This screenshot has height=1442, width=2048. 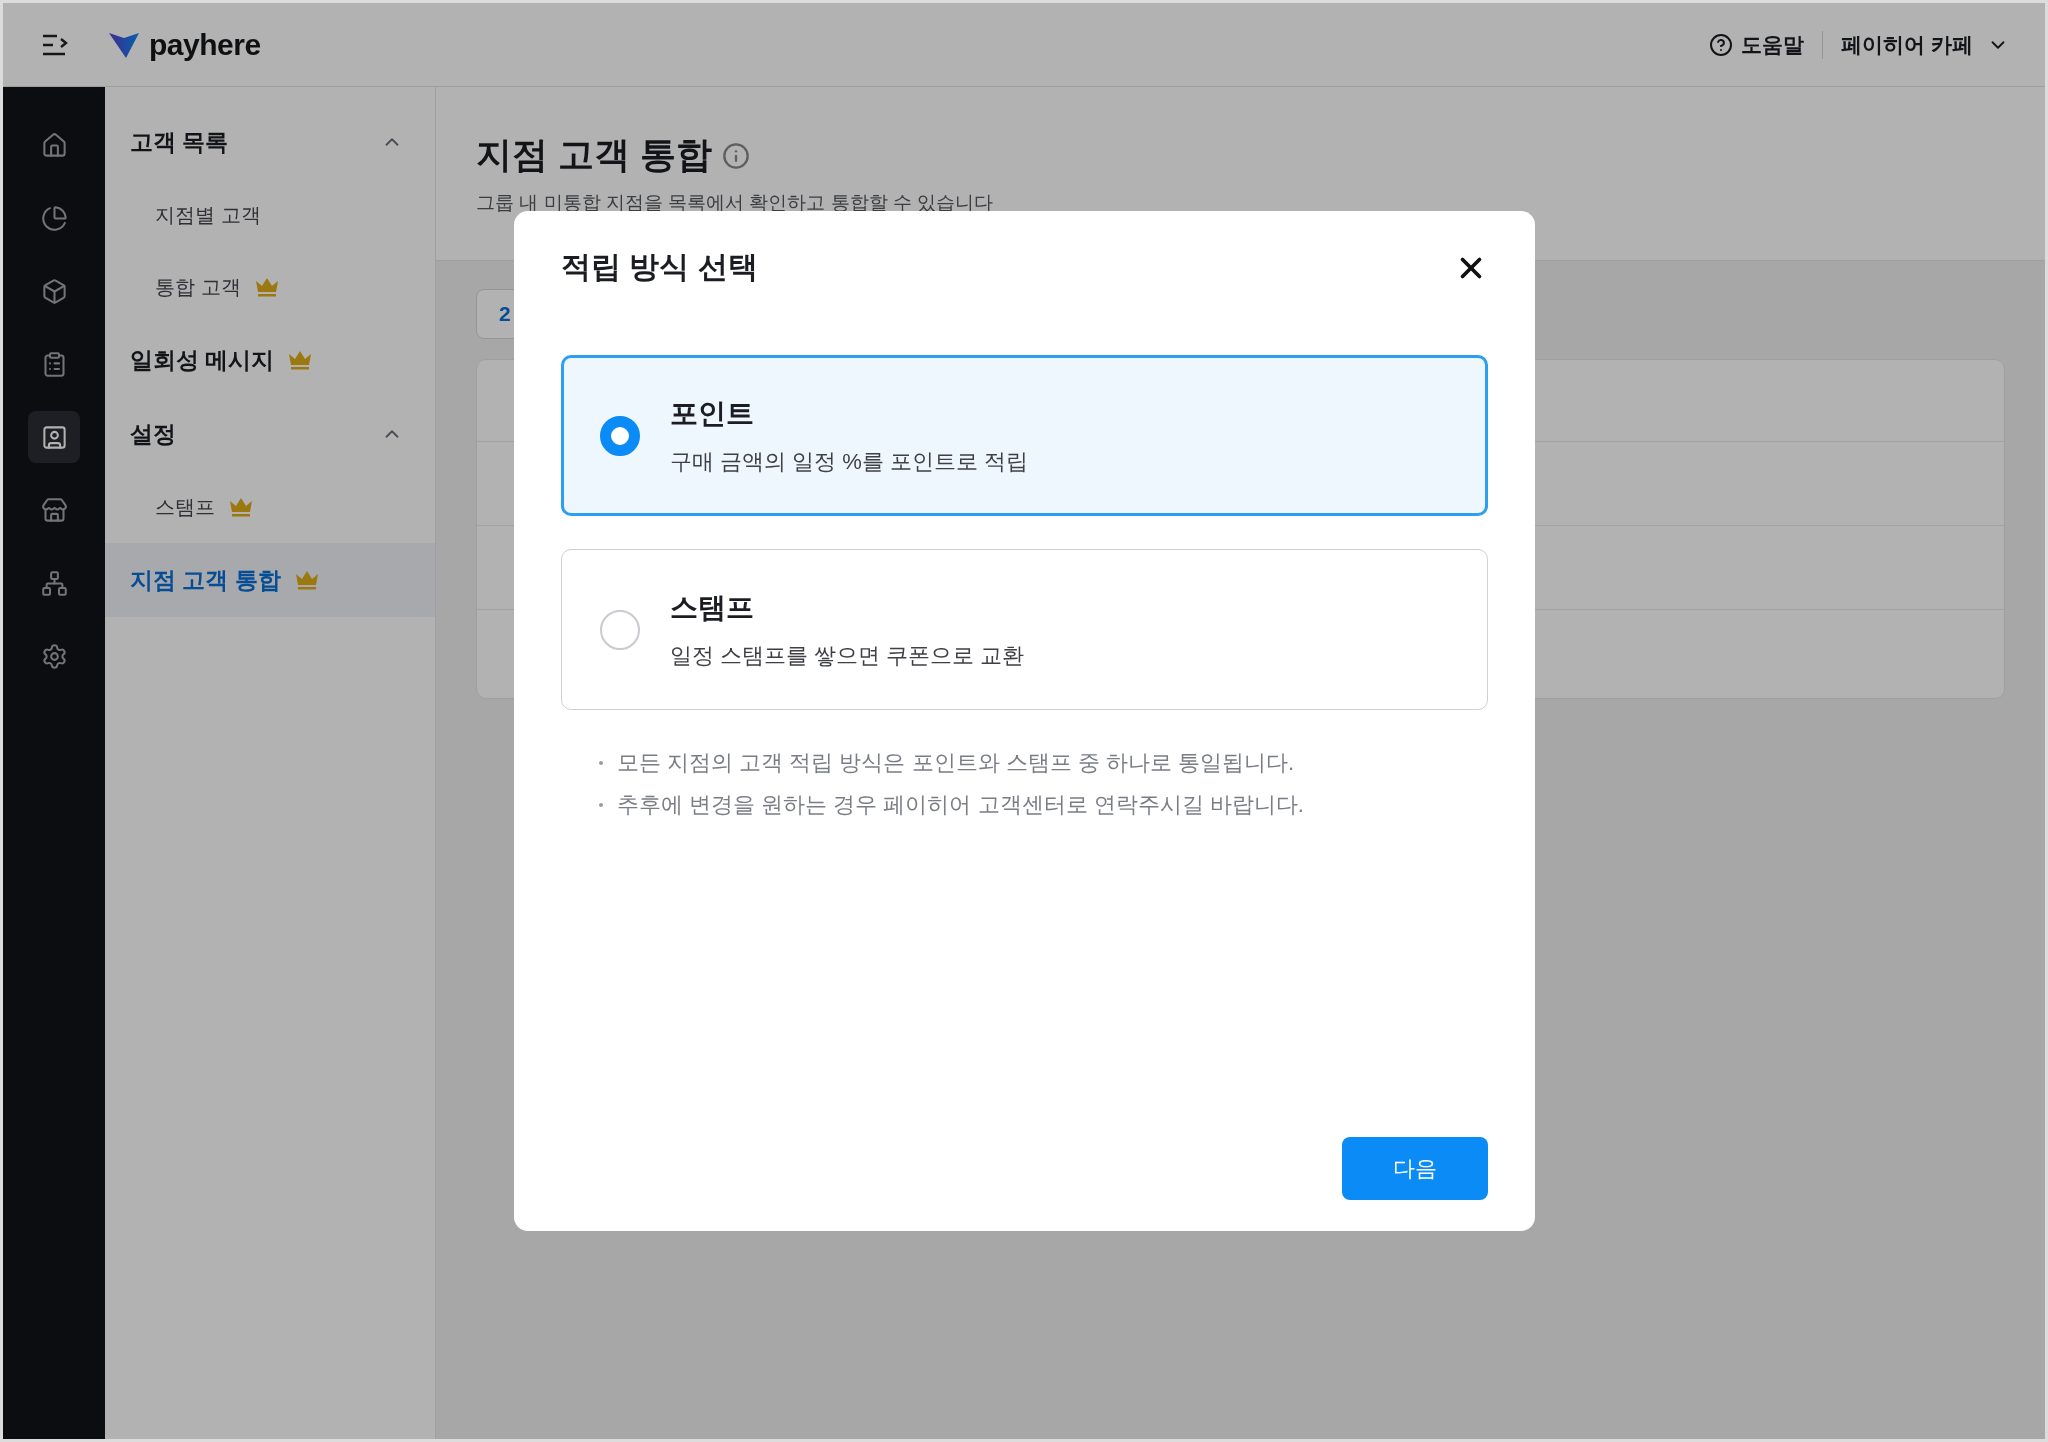 I want to click on rail-button, so click(x=54, y=437).